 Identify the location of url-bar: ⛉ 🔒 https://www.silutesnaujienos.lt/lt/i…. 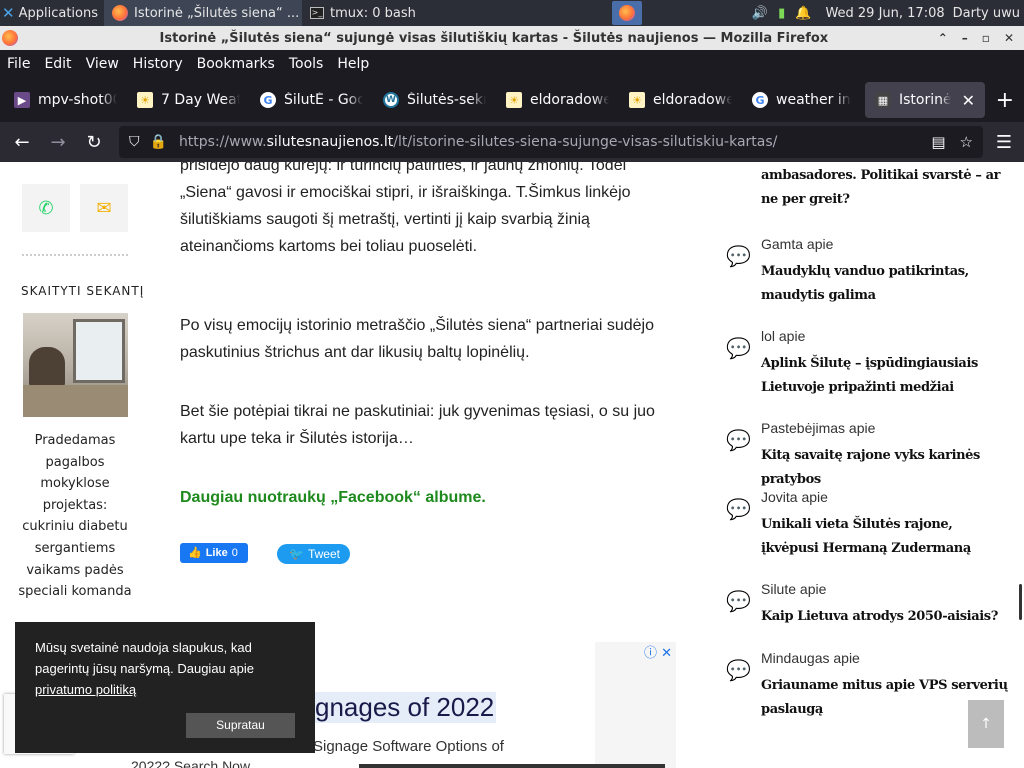
(551, 142).